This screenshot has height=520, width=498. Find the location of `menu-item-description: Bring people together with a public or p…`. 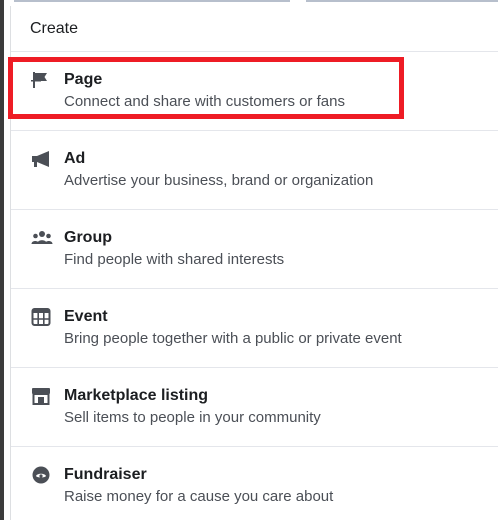

menu-item-description: Bring people together with a public or p… is located at coordinates (233, 338).